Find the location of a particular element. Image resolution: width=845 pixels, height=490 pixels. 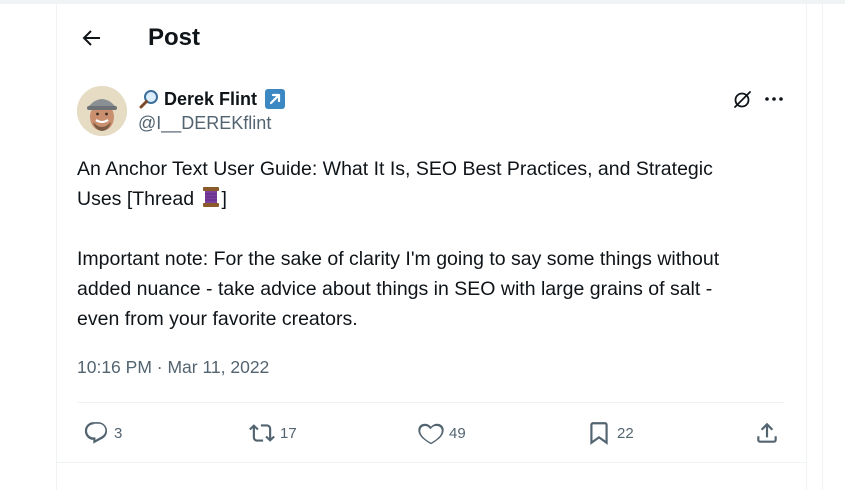

author-name: Derek Flint is located at coordinates (210, 99).